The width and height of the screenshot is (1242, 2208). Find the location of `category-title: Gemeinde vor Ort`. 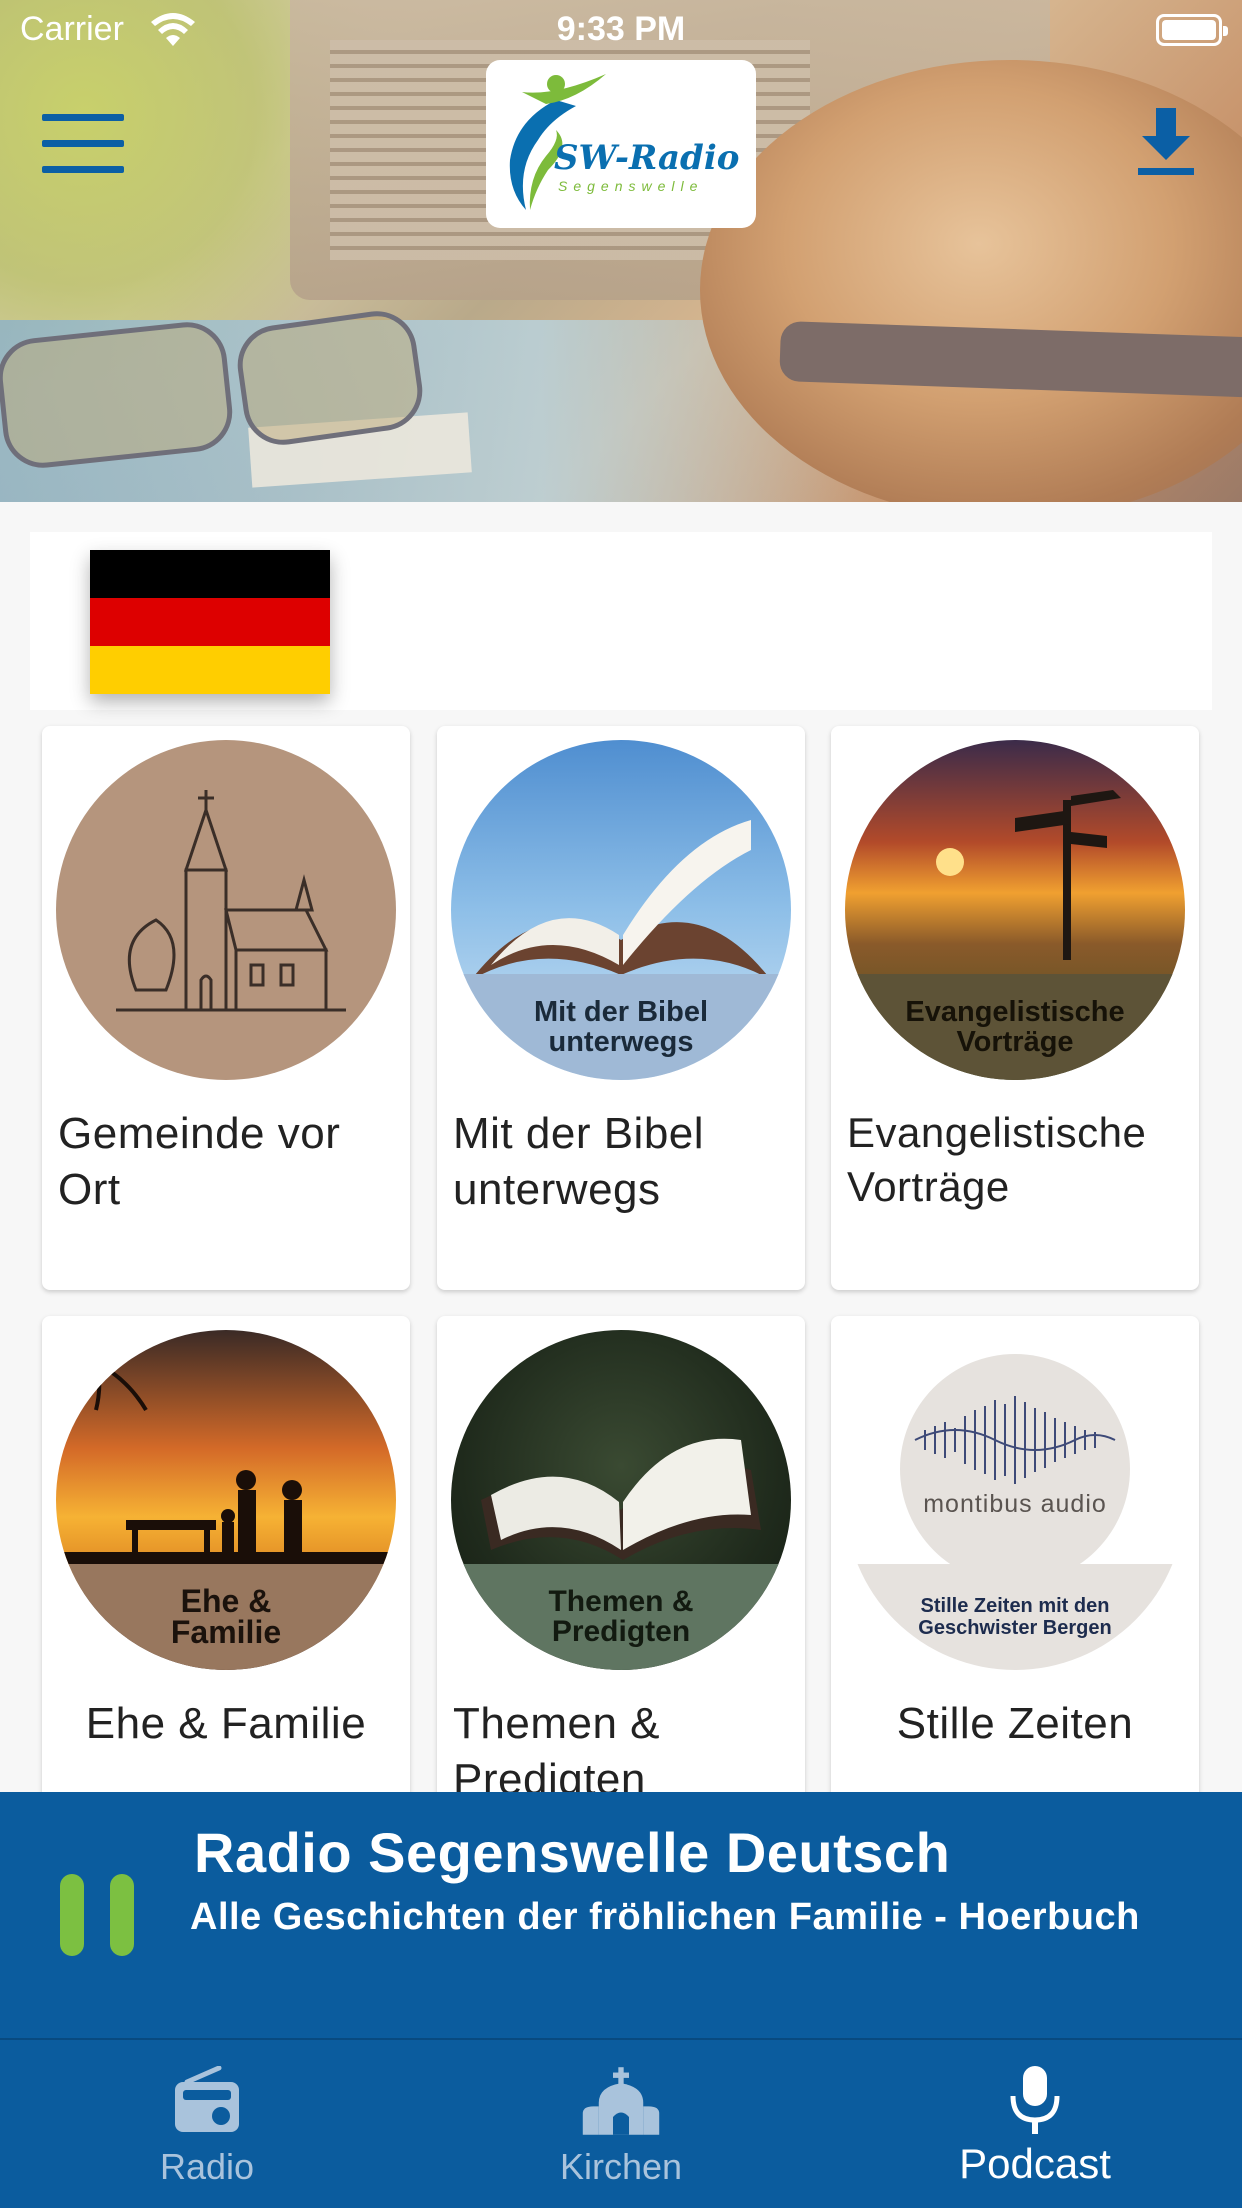

category-title: Gemeinde vor Ort is located at coordinates (199, 1161).